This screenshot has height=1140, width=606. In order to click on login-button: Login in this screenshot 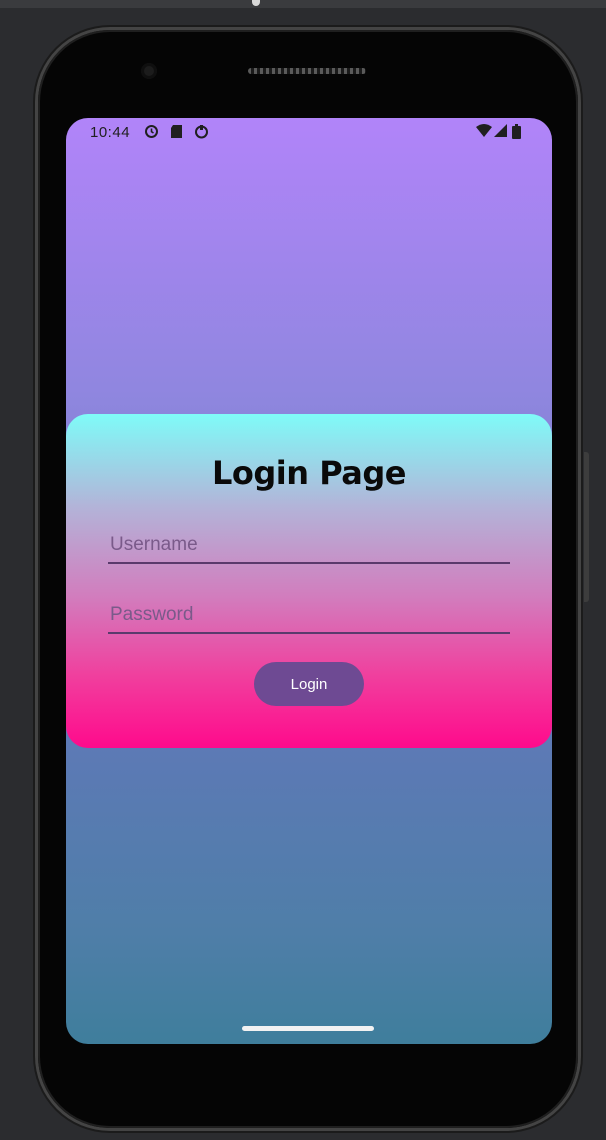, I will do `click(309, 684)`.